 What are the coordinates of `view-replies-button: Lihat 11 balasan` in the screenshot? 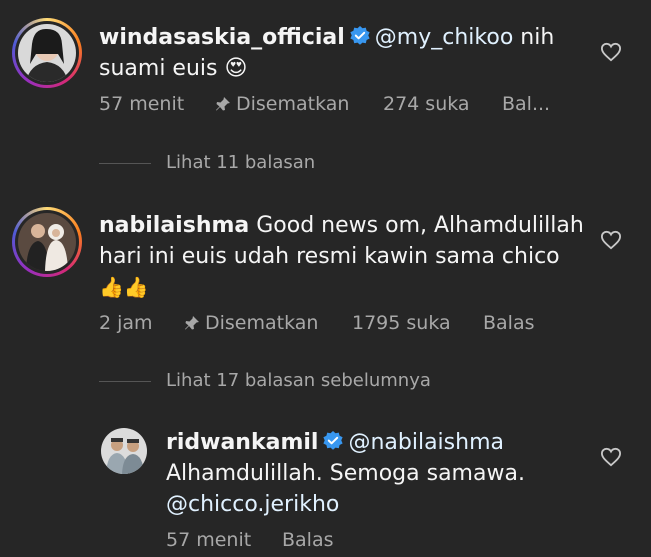 It's located at (240, 162).